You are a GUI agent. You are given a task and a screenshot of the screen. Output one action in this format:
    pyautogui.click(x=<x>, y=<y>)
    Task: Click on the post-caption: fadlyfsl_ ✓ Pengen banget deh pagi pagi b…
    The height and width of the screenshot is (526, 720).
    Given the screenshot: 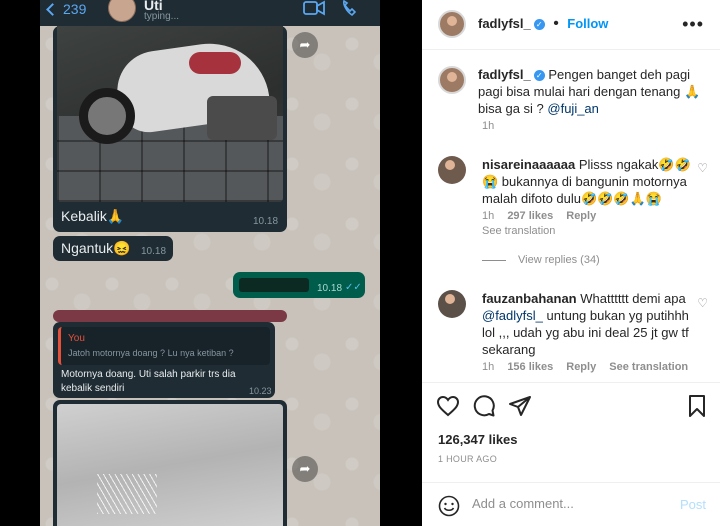 What is the action you would take?
    pyautogui.click(x=593, y=91)
    